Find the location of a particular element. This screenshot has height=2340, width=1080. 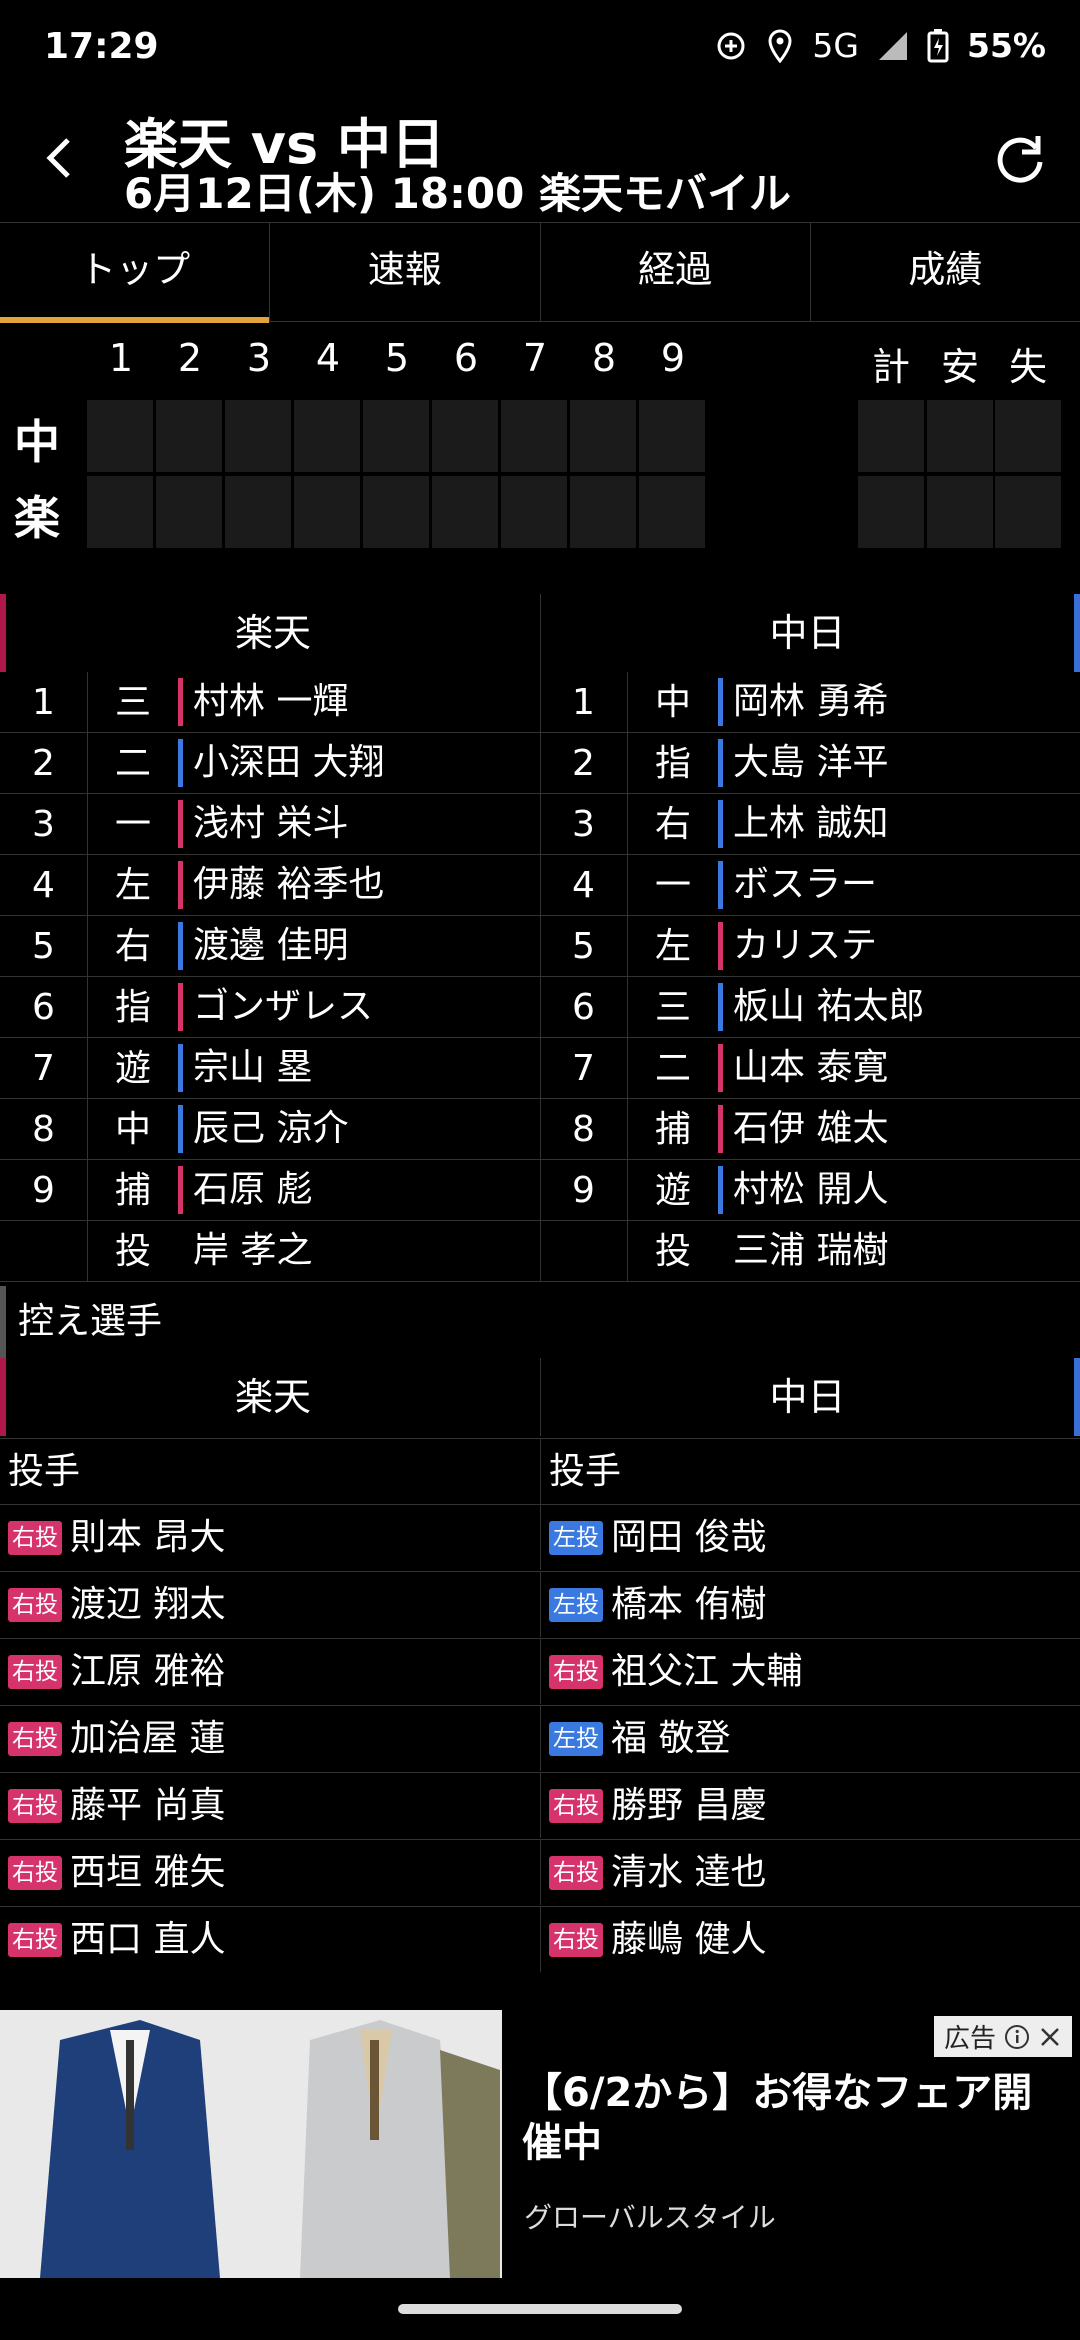

player-name: 石伊 雄太 is located at coordinates (893, 1129).